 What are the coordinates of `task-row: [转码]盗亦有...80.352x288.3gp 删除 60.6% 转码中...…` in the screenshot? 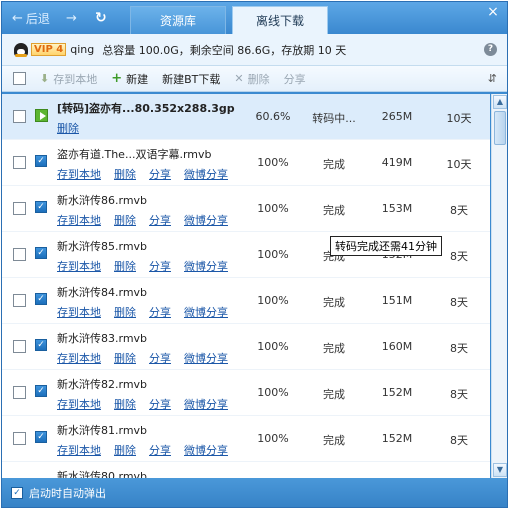 It's located at (246, 117).